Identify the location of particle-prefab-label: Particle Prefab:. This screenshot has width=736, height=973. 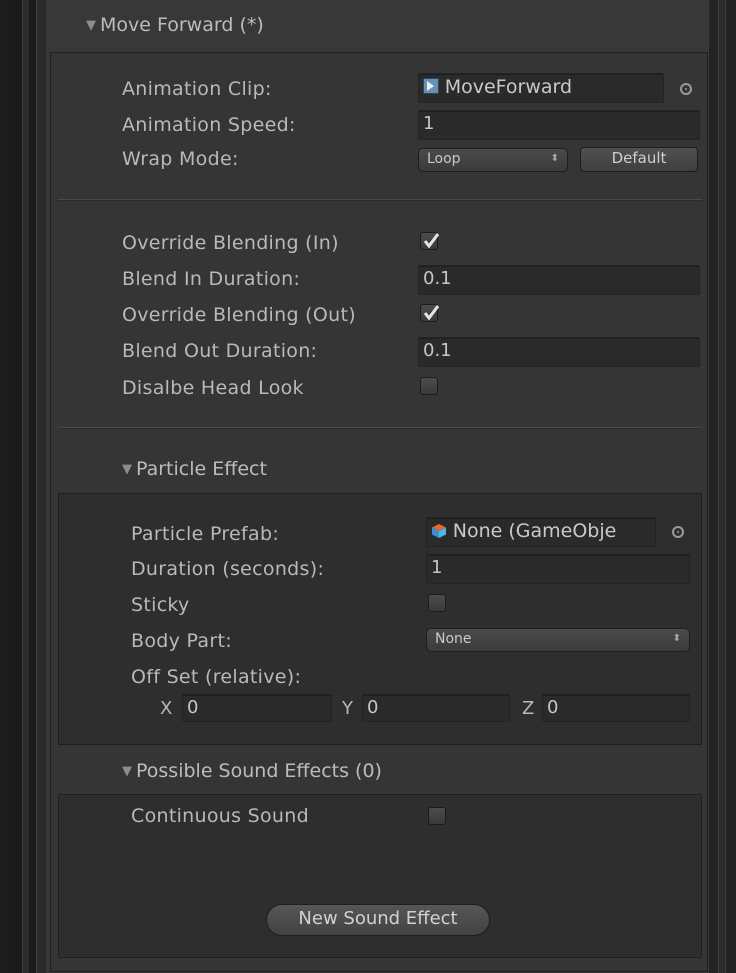
(205, 534).